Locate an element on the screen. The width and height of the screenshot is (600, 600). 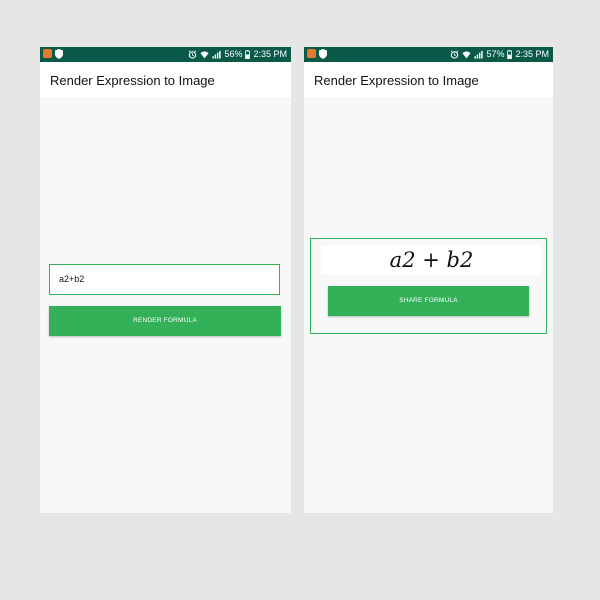
rendered-formula-text: a2 + b2 is located at coordinates (431, 260).